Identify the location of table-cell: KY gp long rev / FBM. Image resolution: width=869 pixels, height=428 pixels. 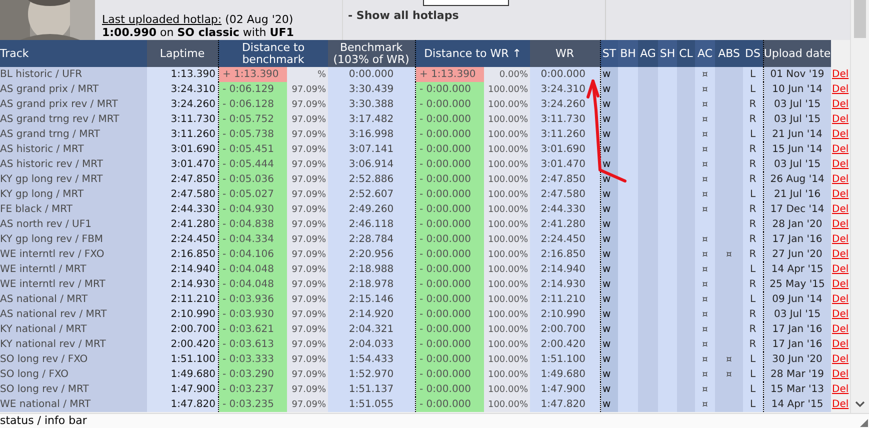
(73, 239).